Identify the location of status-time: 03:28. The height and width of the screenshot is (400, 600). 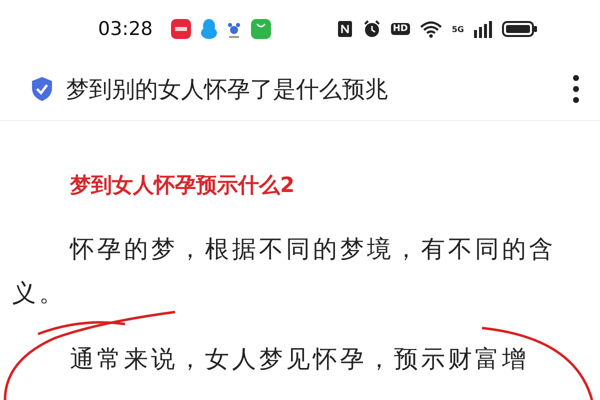
(125, 29).